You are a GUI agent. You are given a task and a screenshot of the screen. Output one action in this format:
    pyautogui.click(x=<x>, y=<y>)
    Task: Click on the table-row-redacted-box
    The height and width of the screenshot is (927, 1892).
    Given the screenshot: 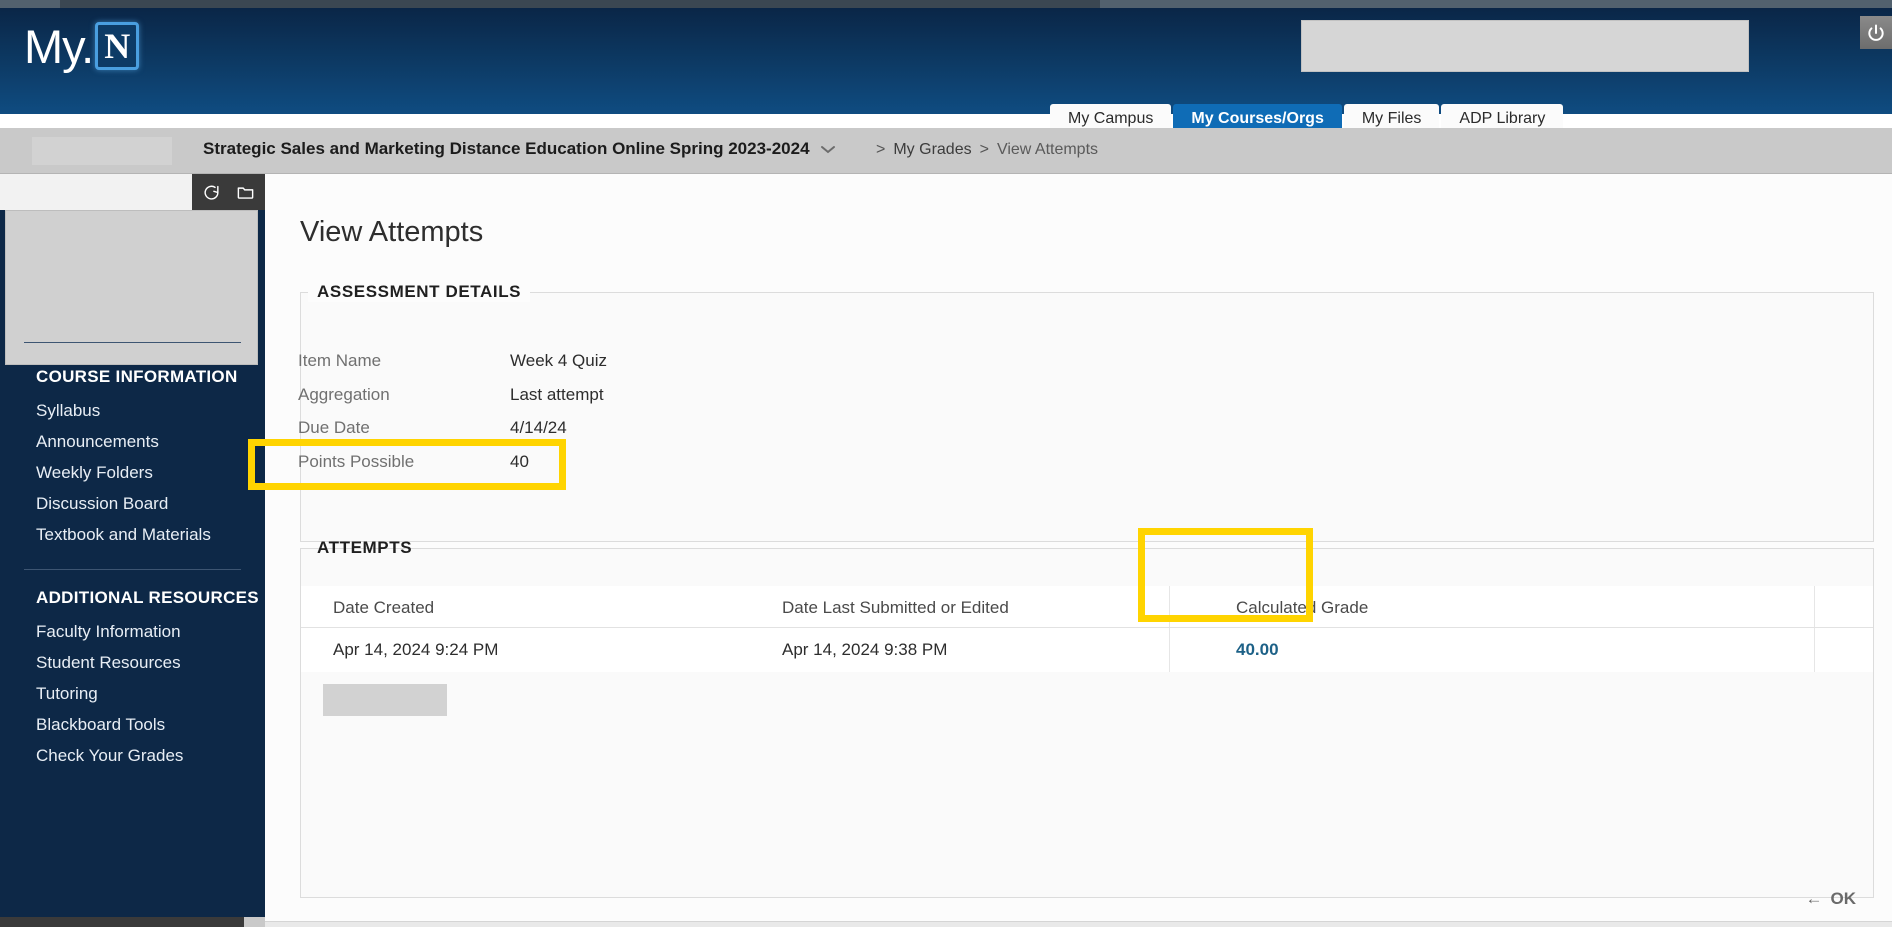 What is the action you would take?
    pyautogui.click(x=385, y=700)
    